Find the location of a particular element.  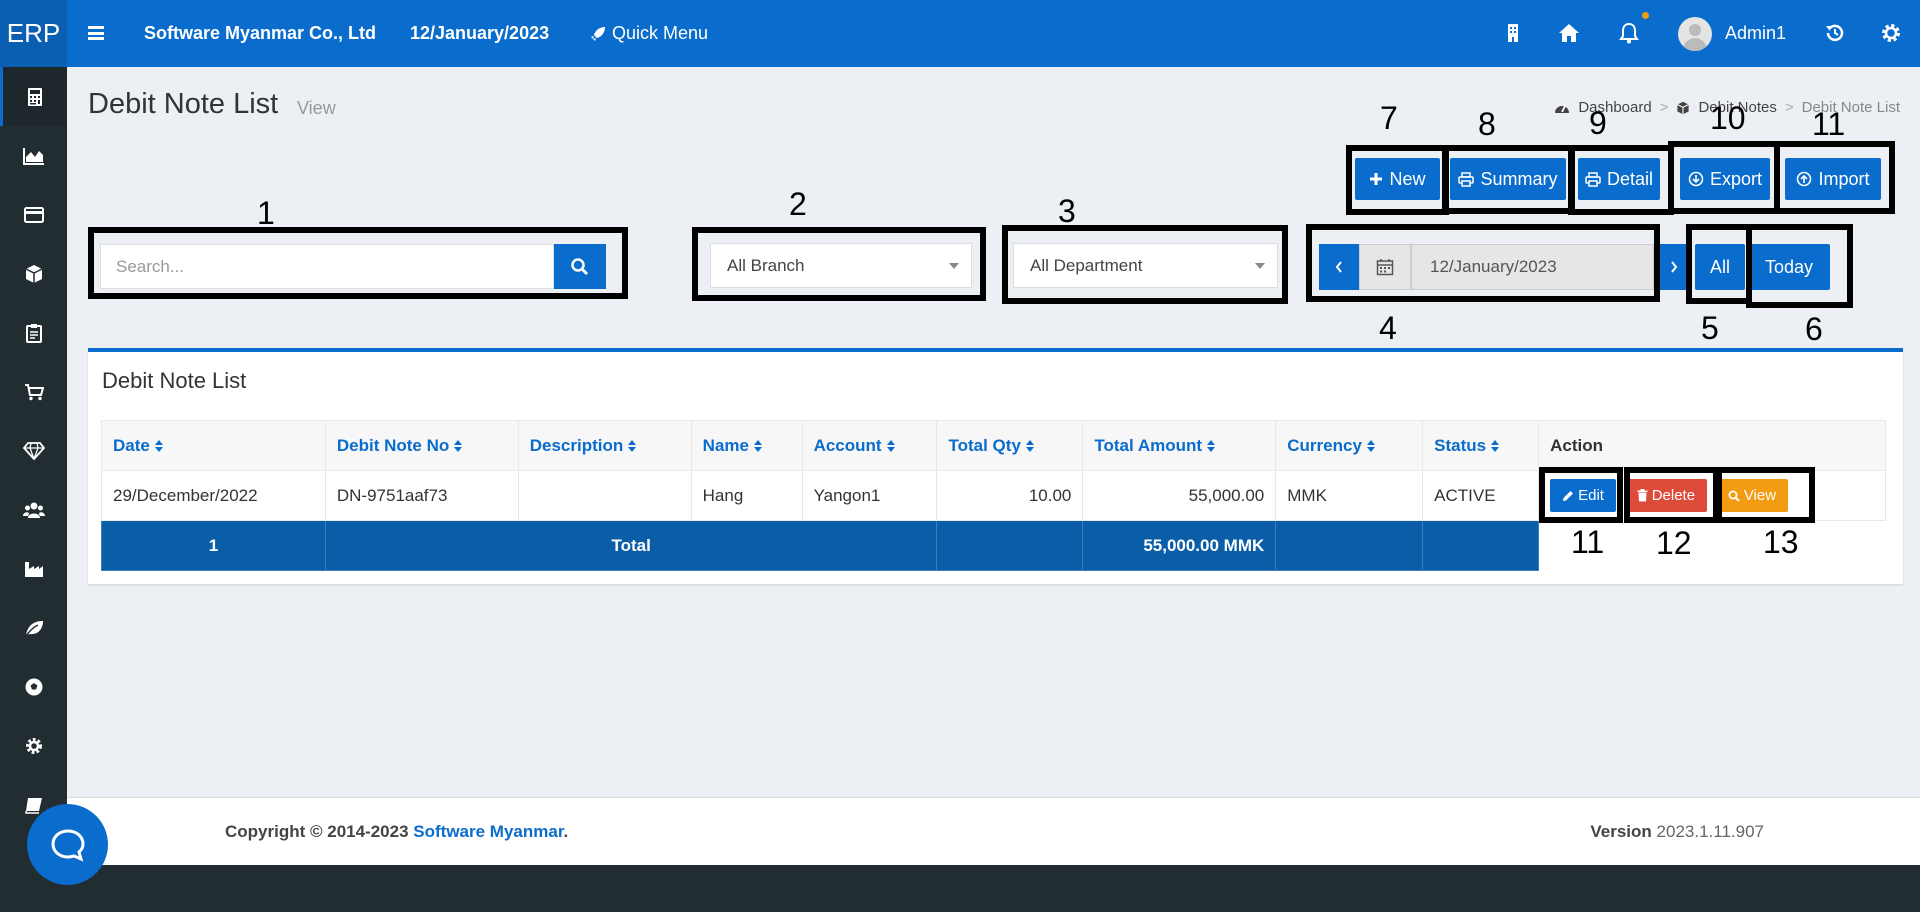

cell-debit-note-no: DN-9751aaf73 is located at coordinates (421, 495).